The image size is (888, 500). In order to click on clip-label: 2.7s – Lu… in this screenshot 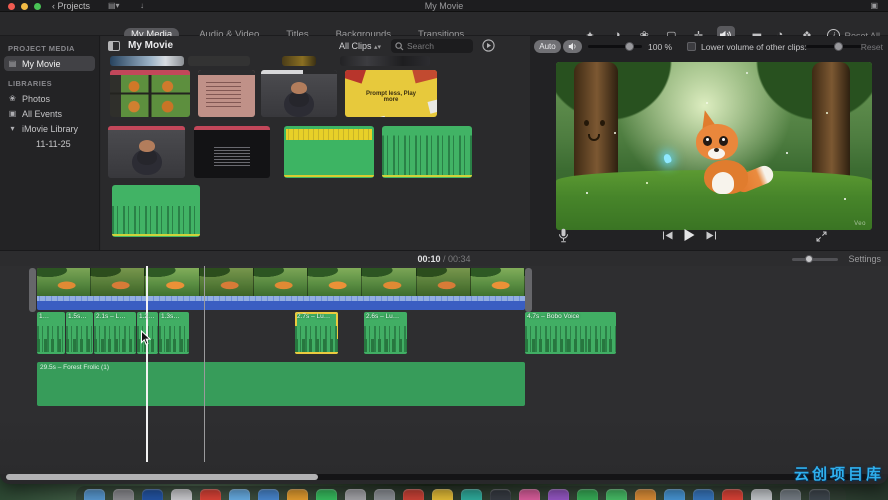, I will do `click(314, 316)`.